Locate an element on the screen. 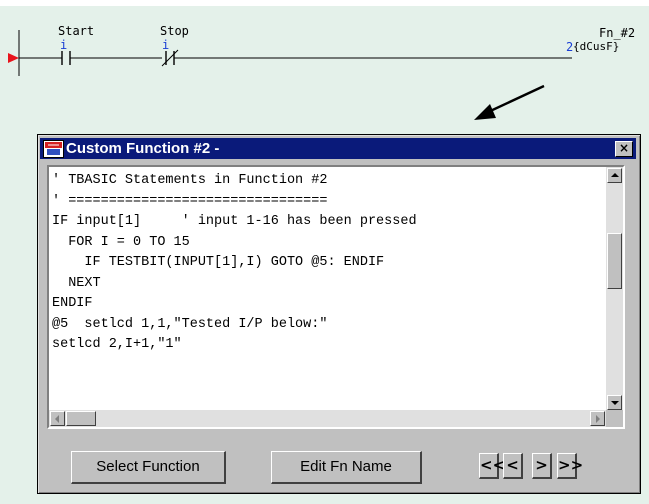 This screenshot has width=649, height=504. dialog-title-bar: Custom Function #2 - × is located at coordinates (338, 148).